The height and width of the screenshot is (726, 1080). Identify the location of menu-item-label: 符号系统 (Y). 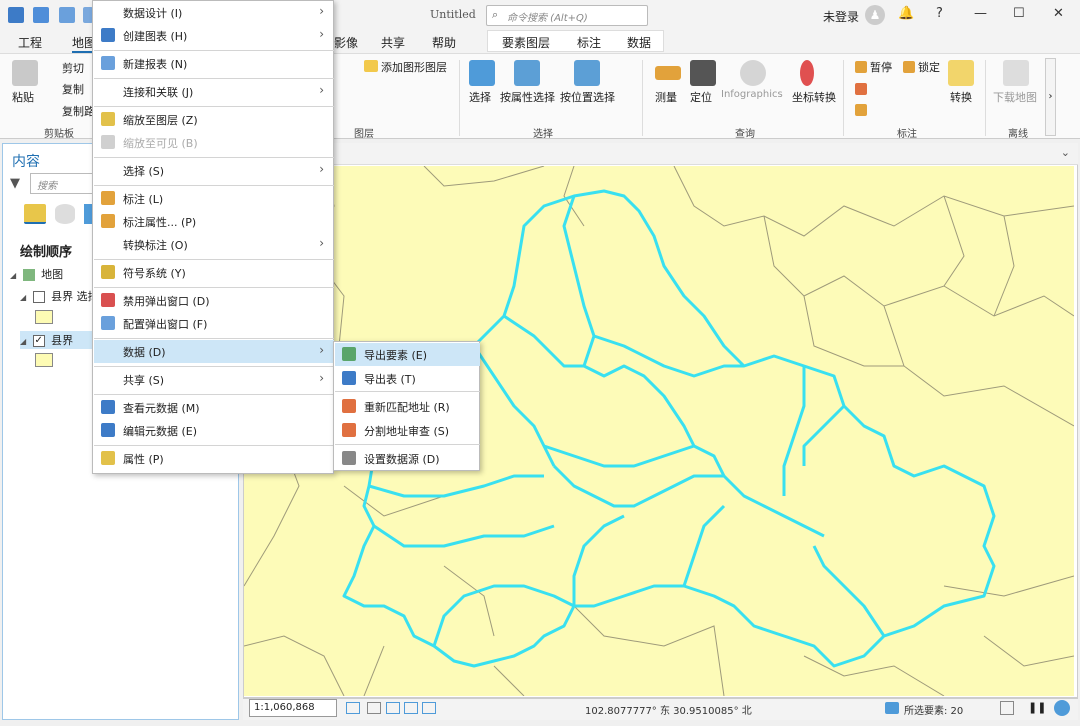
(154, 273).